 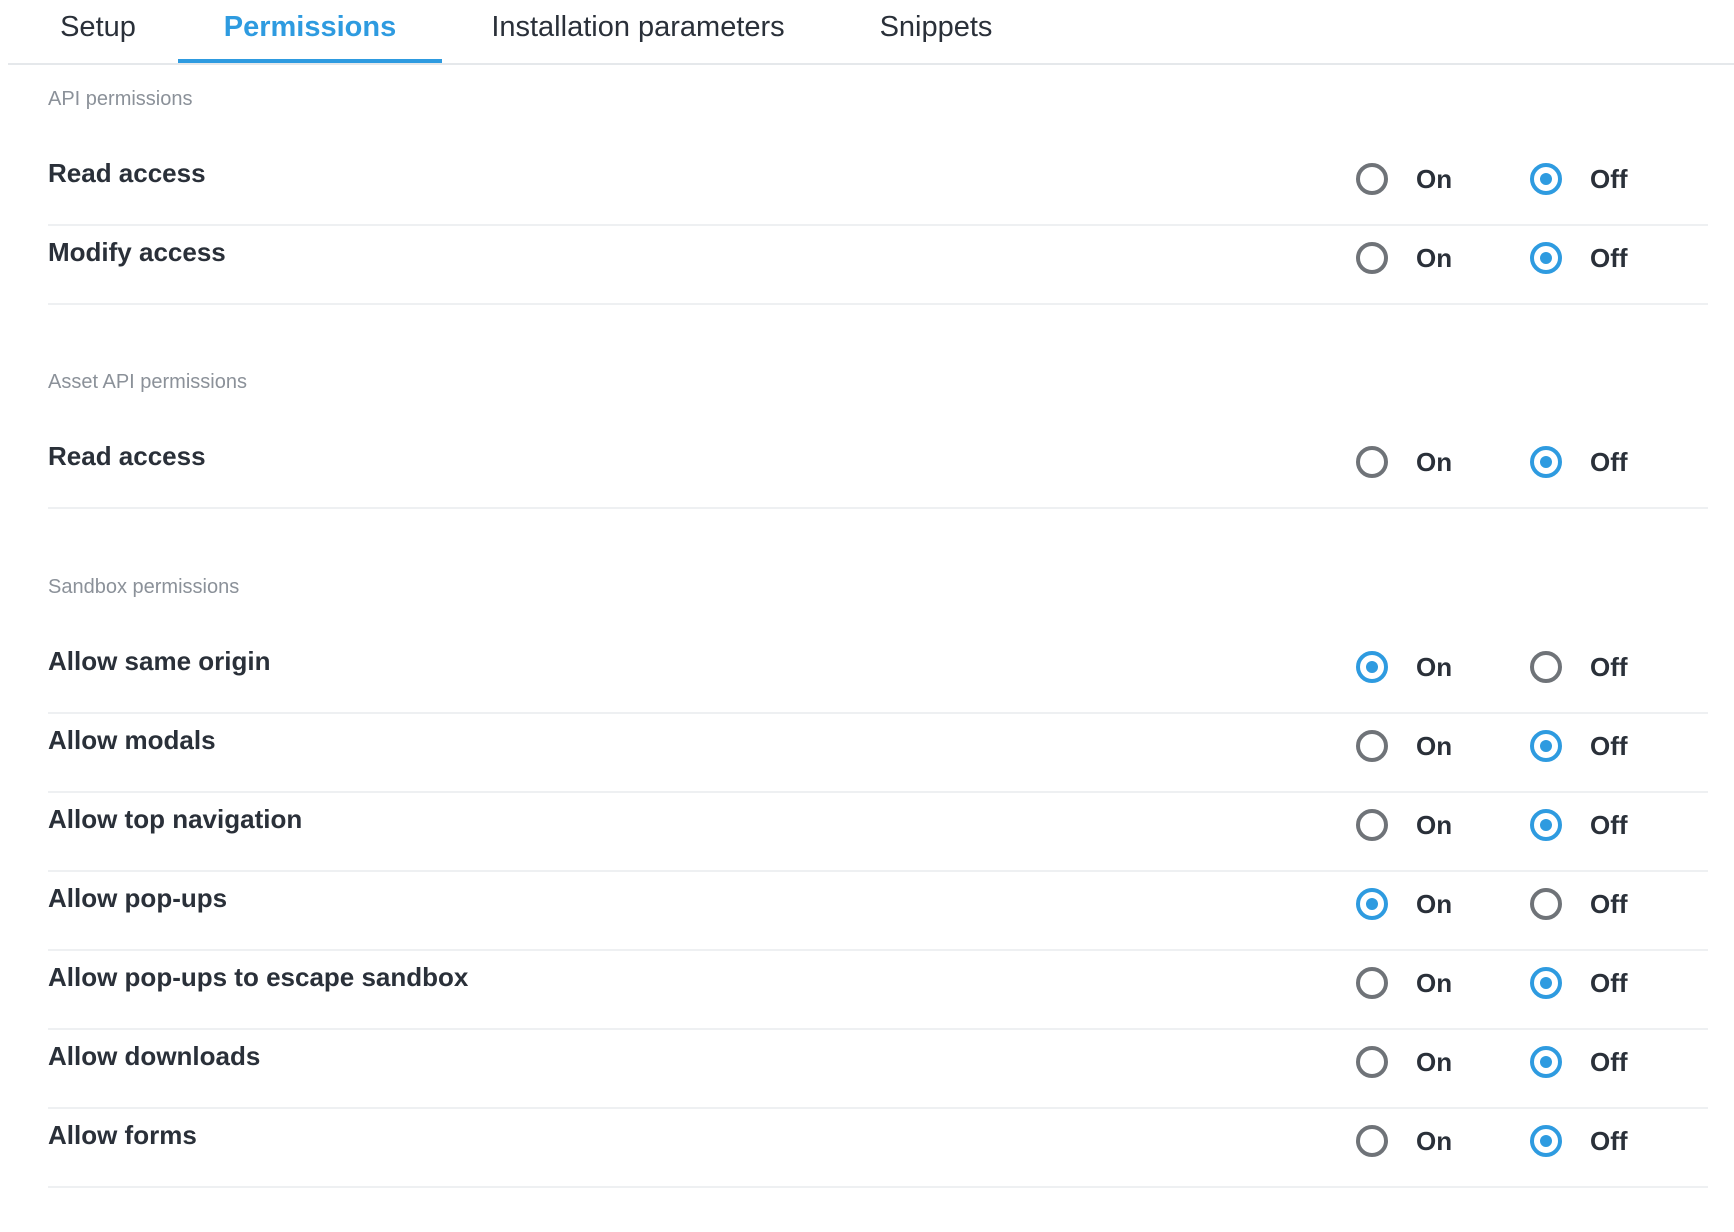 I want to click on permission-label: Allow forms, so click(x=122, y=1135).